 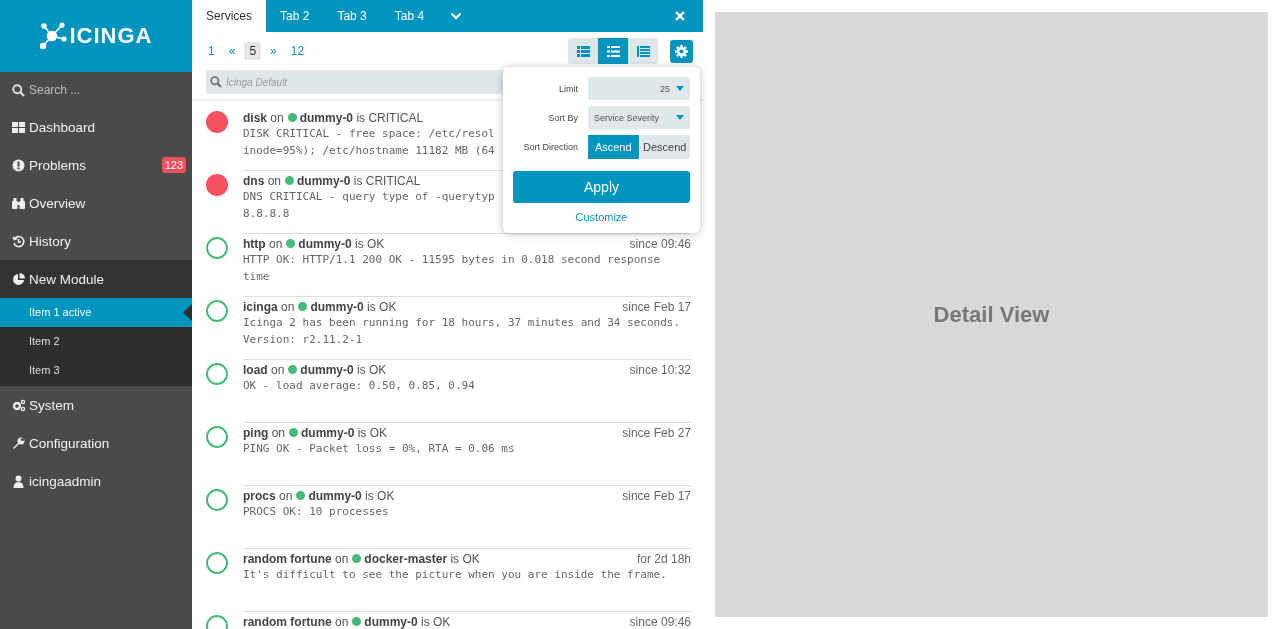 I want to click on nav-item: History, so click(x=96, y=241).